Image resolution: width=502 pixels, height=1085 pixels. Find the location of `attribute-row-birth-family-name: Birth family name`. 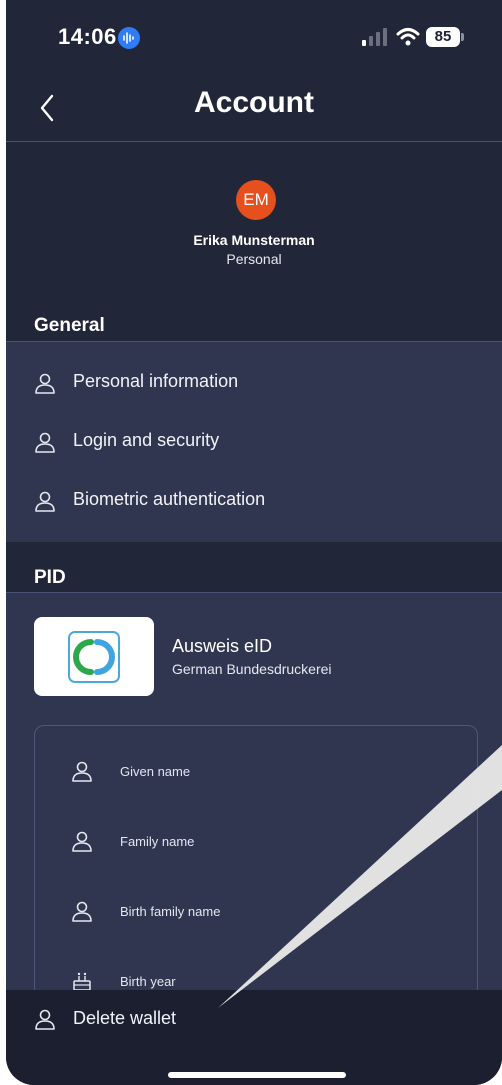

attribute-row-birth-family-name: Birth family name is located at coordinates (256, 912).